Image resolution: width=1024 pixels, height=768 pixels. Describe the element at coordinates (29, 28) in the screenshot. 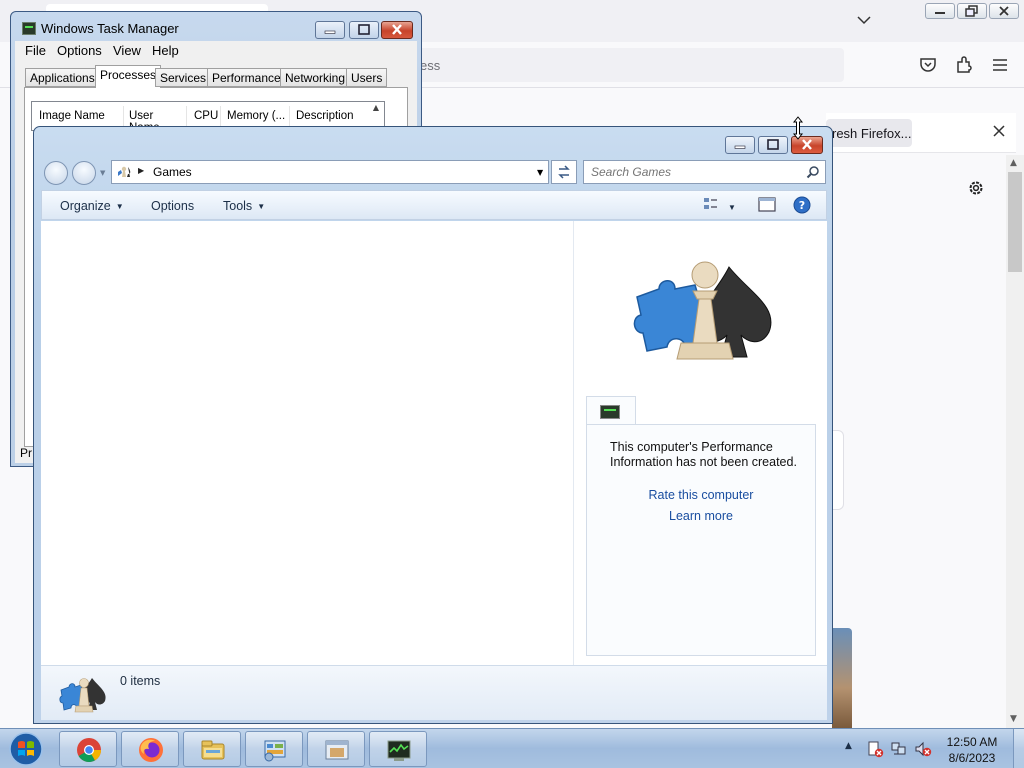

I see `task-manager-app-icon` at that location.